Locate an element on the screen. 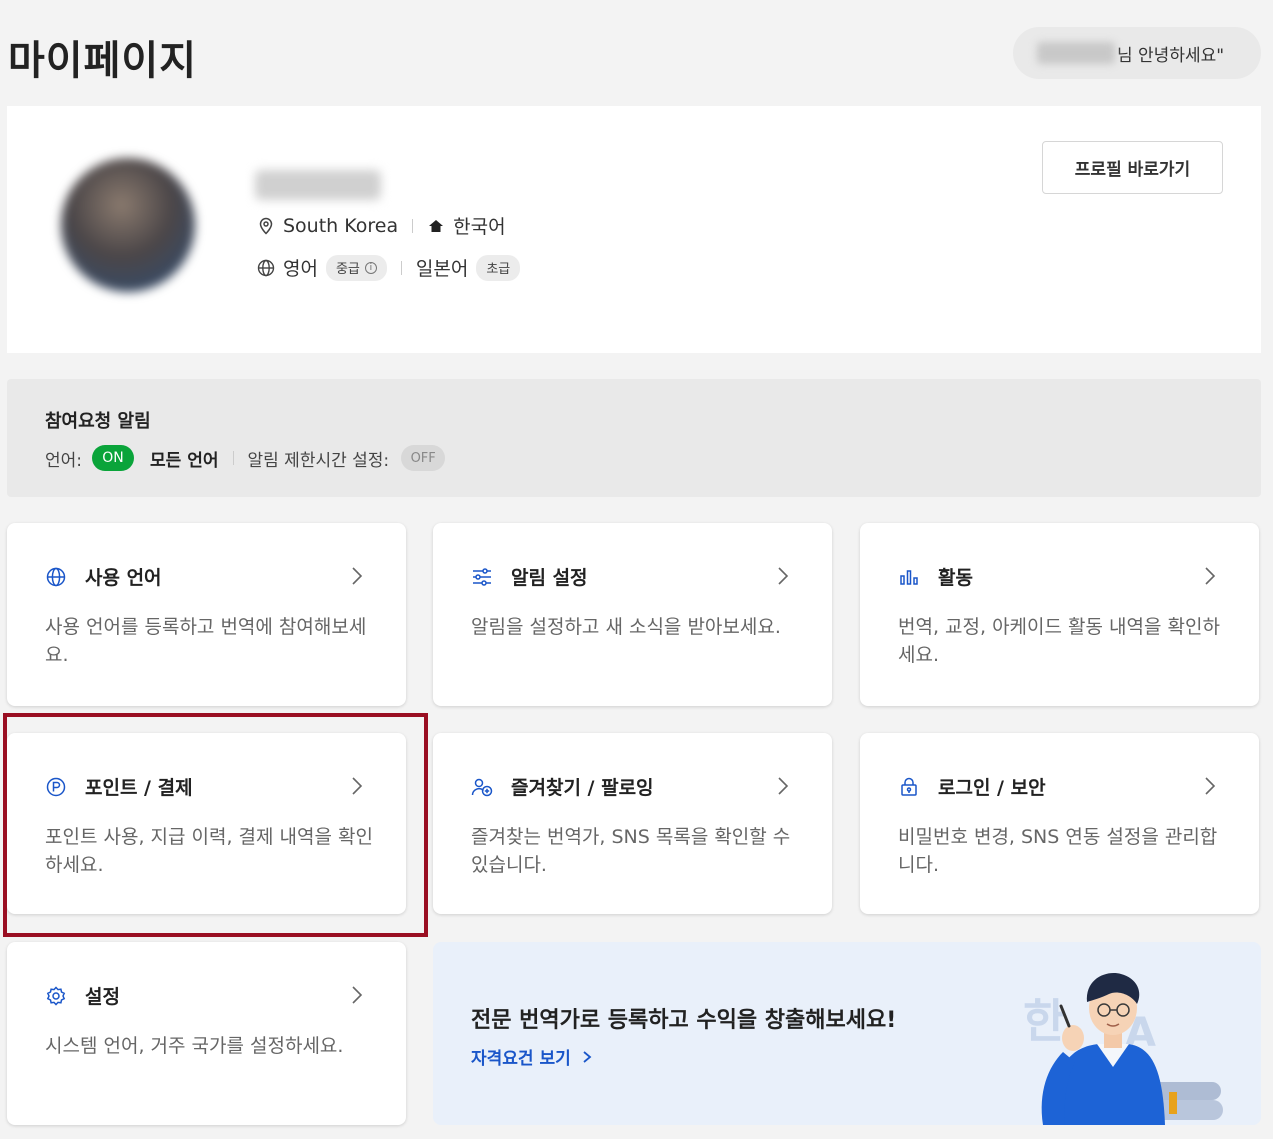 This screenshot has height=1139, width=1273. language-level-text: 초급 is located at coordinates (498, 269).